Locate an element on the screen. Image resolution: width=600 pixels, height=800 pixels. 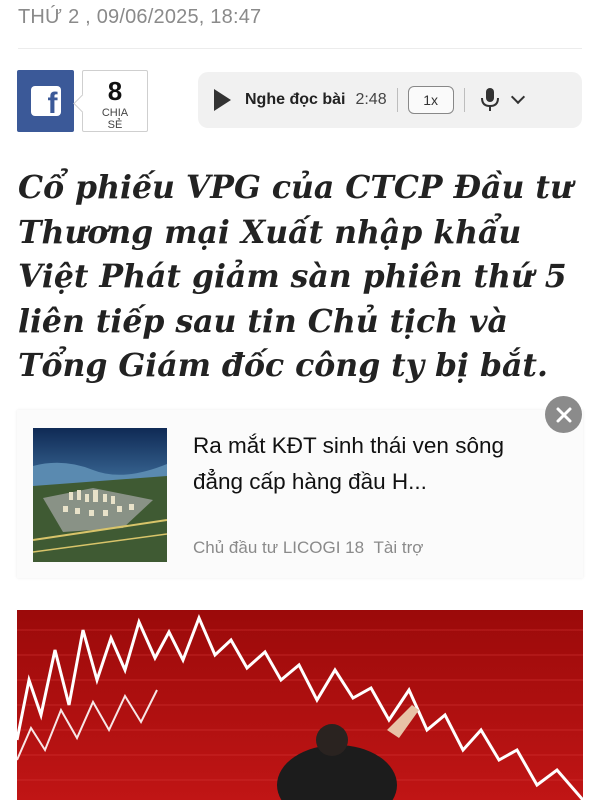
audio-duration: 2:48 is located at coordinates (371, 99).